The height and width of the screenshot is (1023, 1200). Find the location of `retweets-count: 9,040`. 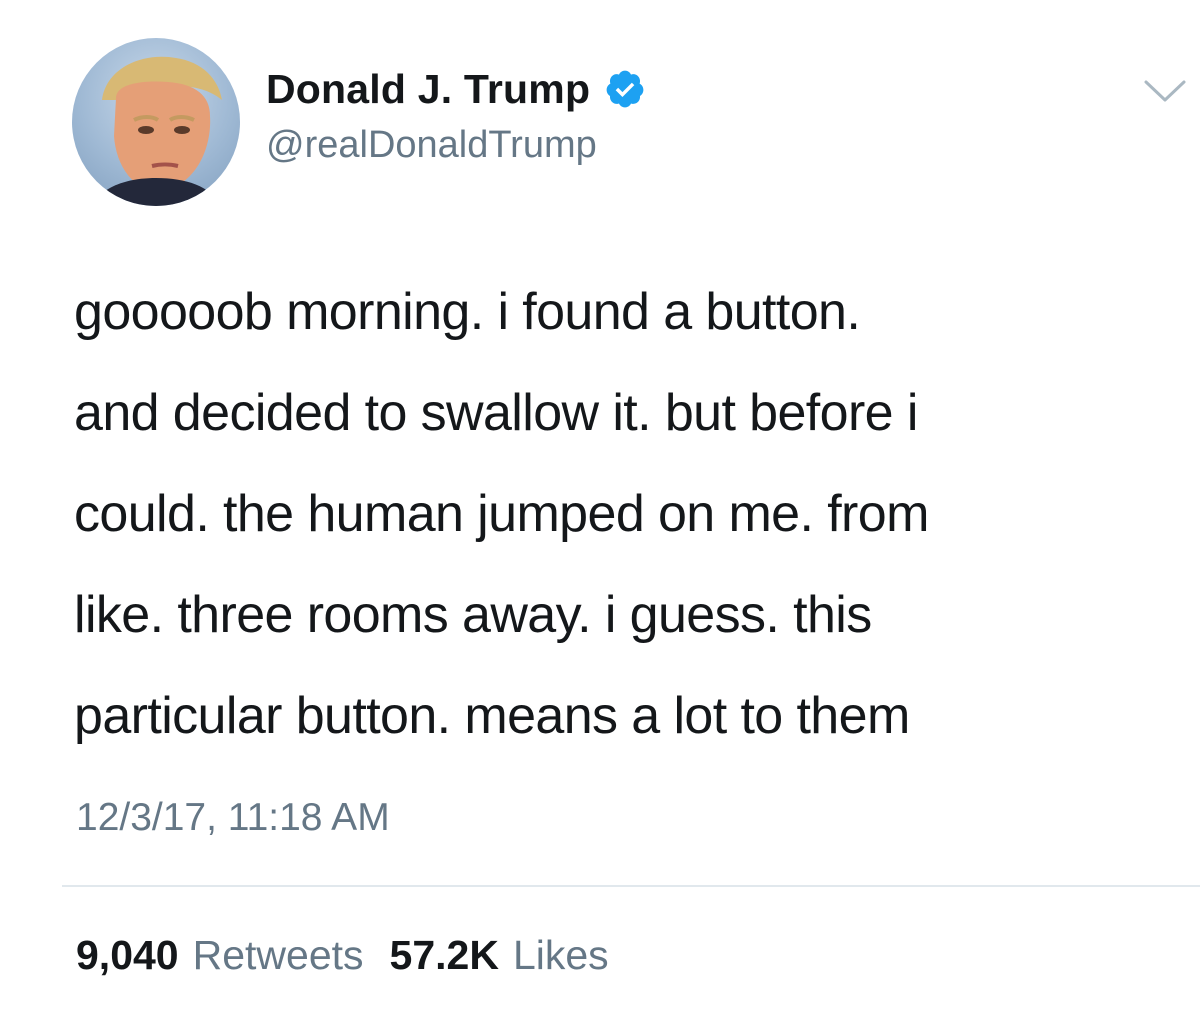

retweets-count: 9,040 is located at coordinates (127, 955).